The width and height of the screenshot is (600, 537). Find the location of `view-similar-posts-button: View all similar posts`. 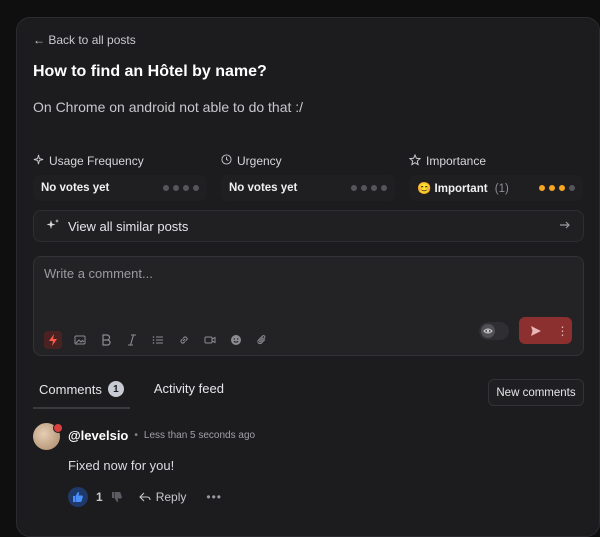

view-similar-posts-button: View all similar posts is located at coordinates (308, 226).